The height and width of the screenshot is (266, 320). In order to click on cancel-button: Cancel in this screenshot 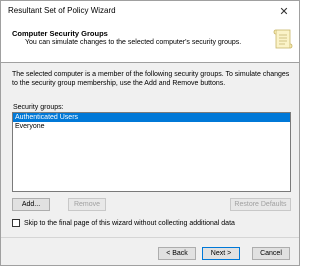, I will do `click(271, 253)`.